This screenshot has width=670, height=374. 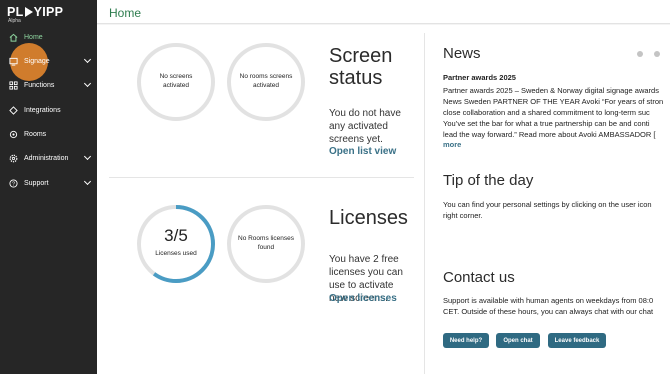 I want to click on sidebar-item-integrations: Integrations, so click(x=48, y=110).